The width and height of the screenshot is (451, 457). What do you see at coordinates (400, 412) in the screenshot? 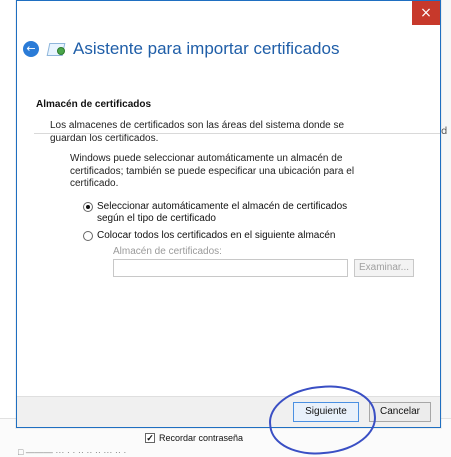
I see `cancel-button: Cancelar` at bounding box center [400, 412].